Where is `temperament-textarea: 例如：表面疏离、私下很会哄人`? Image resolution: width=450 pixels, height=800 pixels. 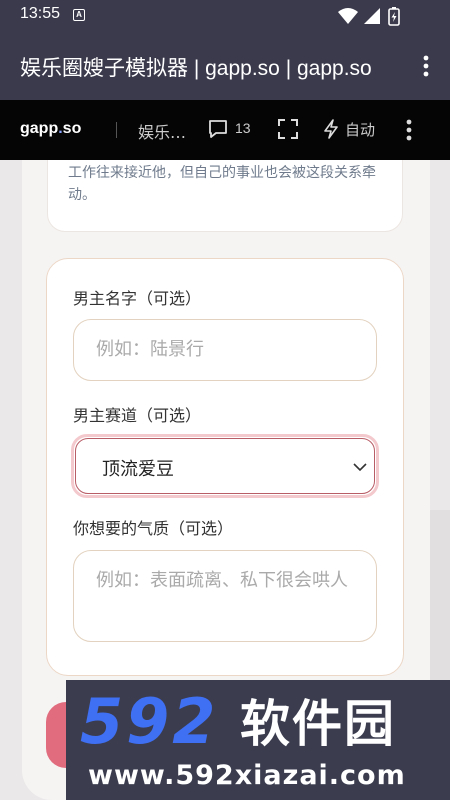
temperament-textarea: 例如：表面疏离、私下很会哄人 is located at coordinates (225, 596).